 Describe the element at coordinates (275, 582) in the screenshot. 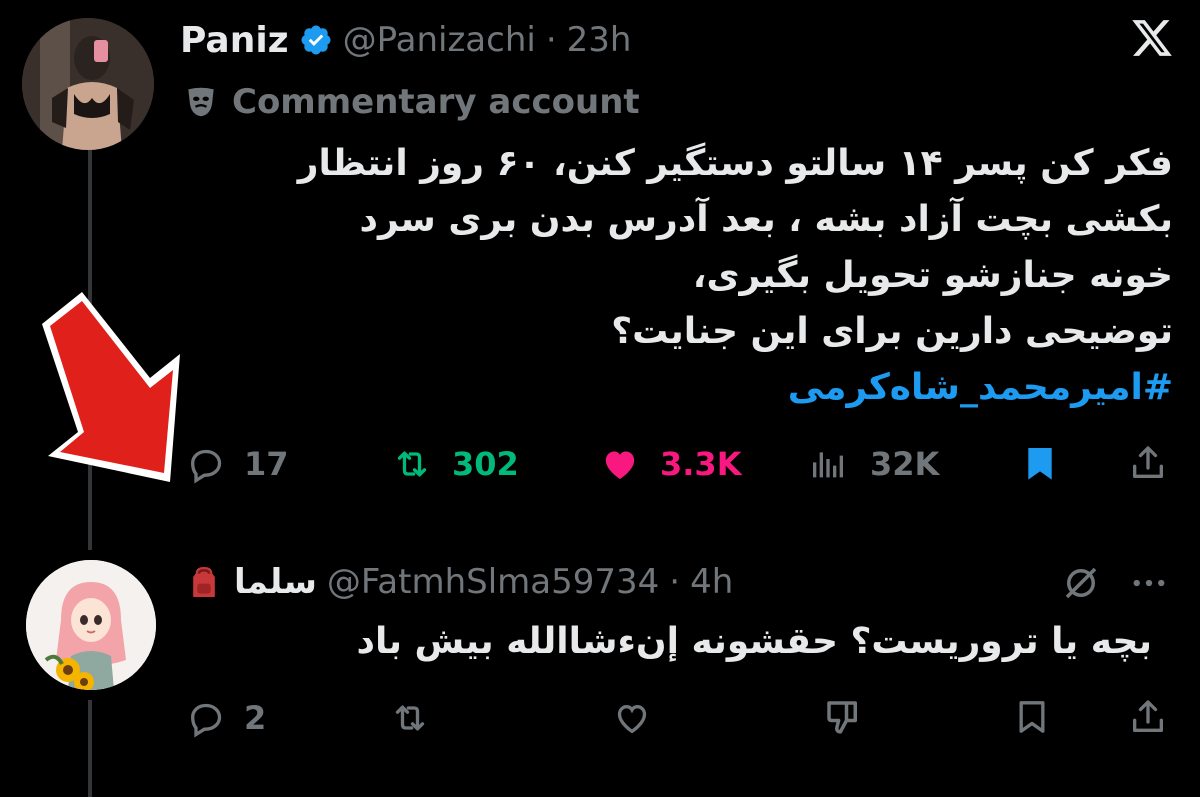

I see `reply-display-name: سلما` at that location.